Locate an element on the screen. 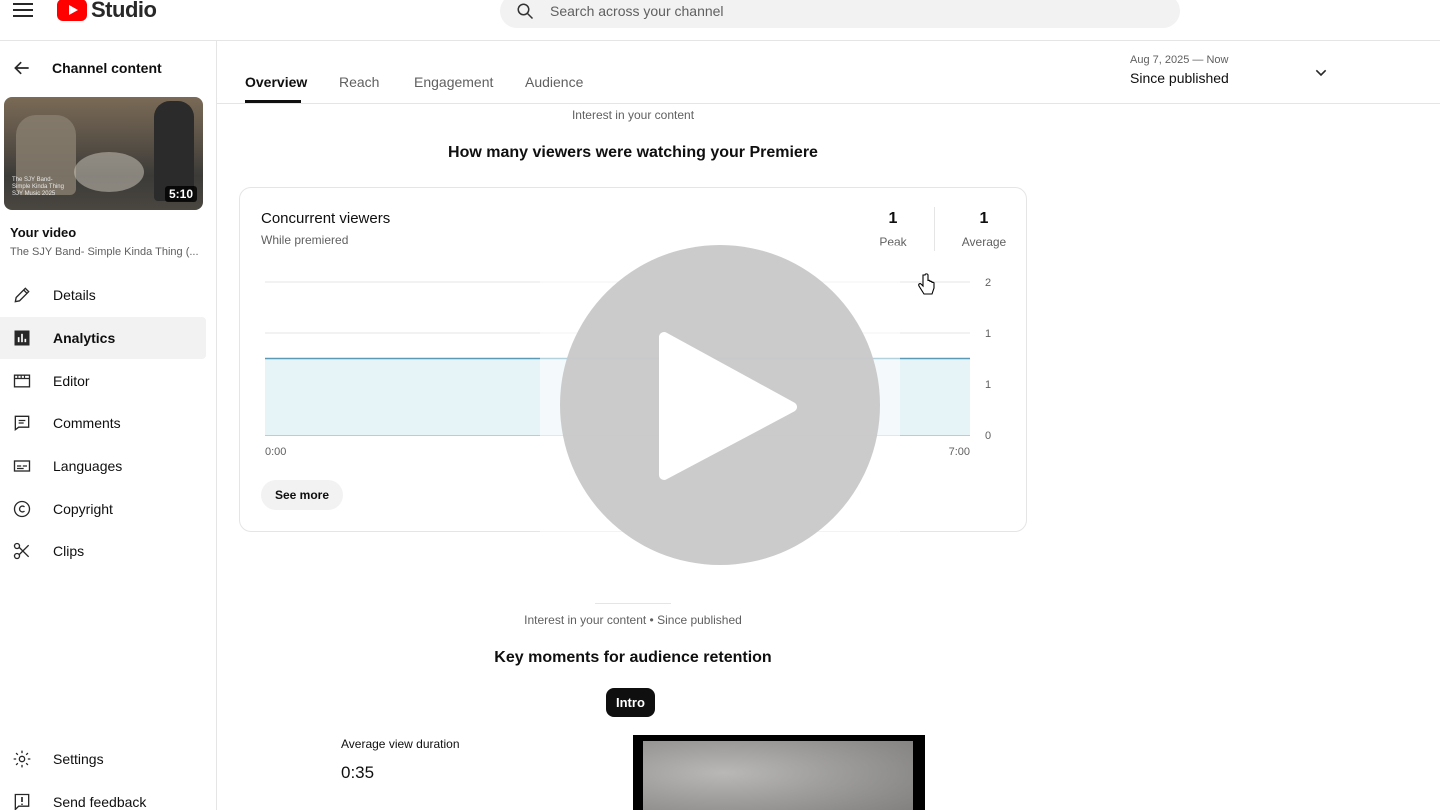 The width and height of the screenshot is (1440, 810). sidebar-item-label: Languages is located at coordinates (88, 466).